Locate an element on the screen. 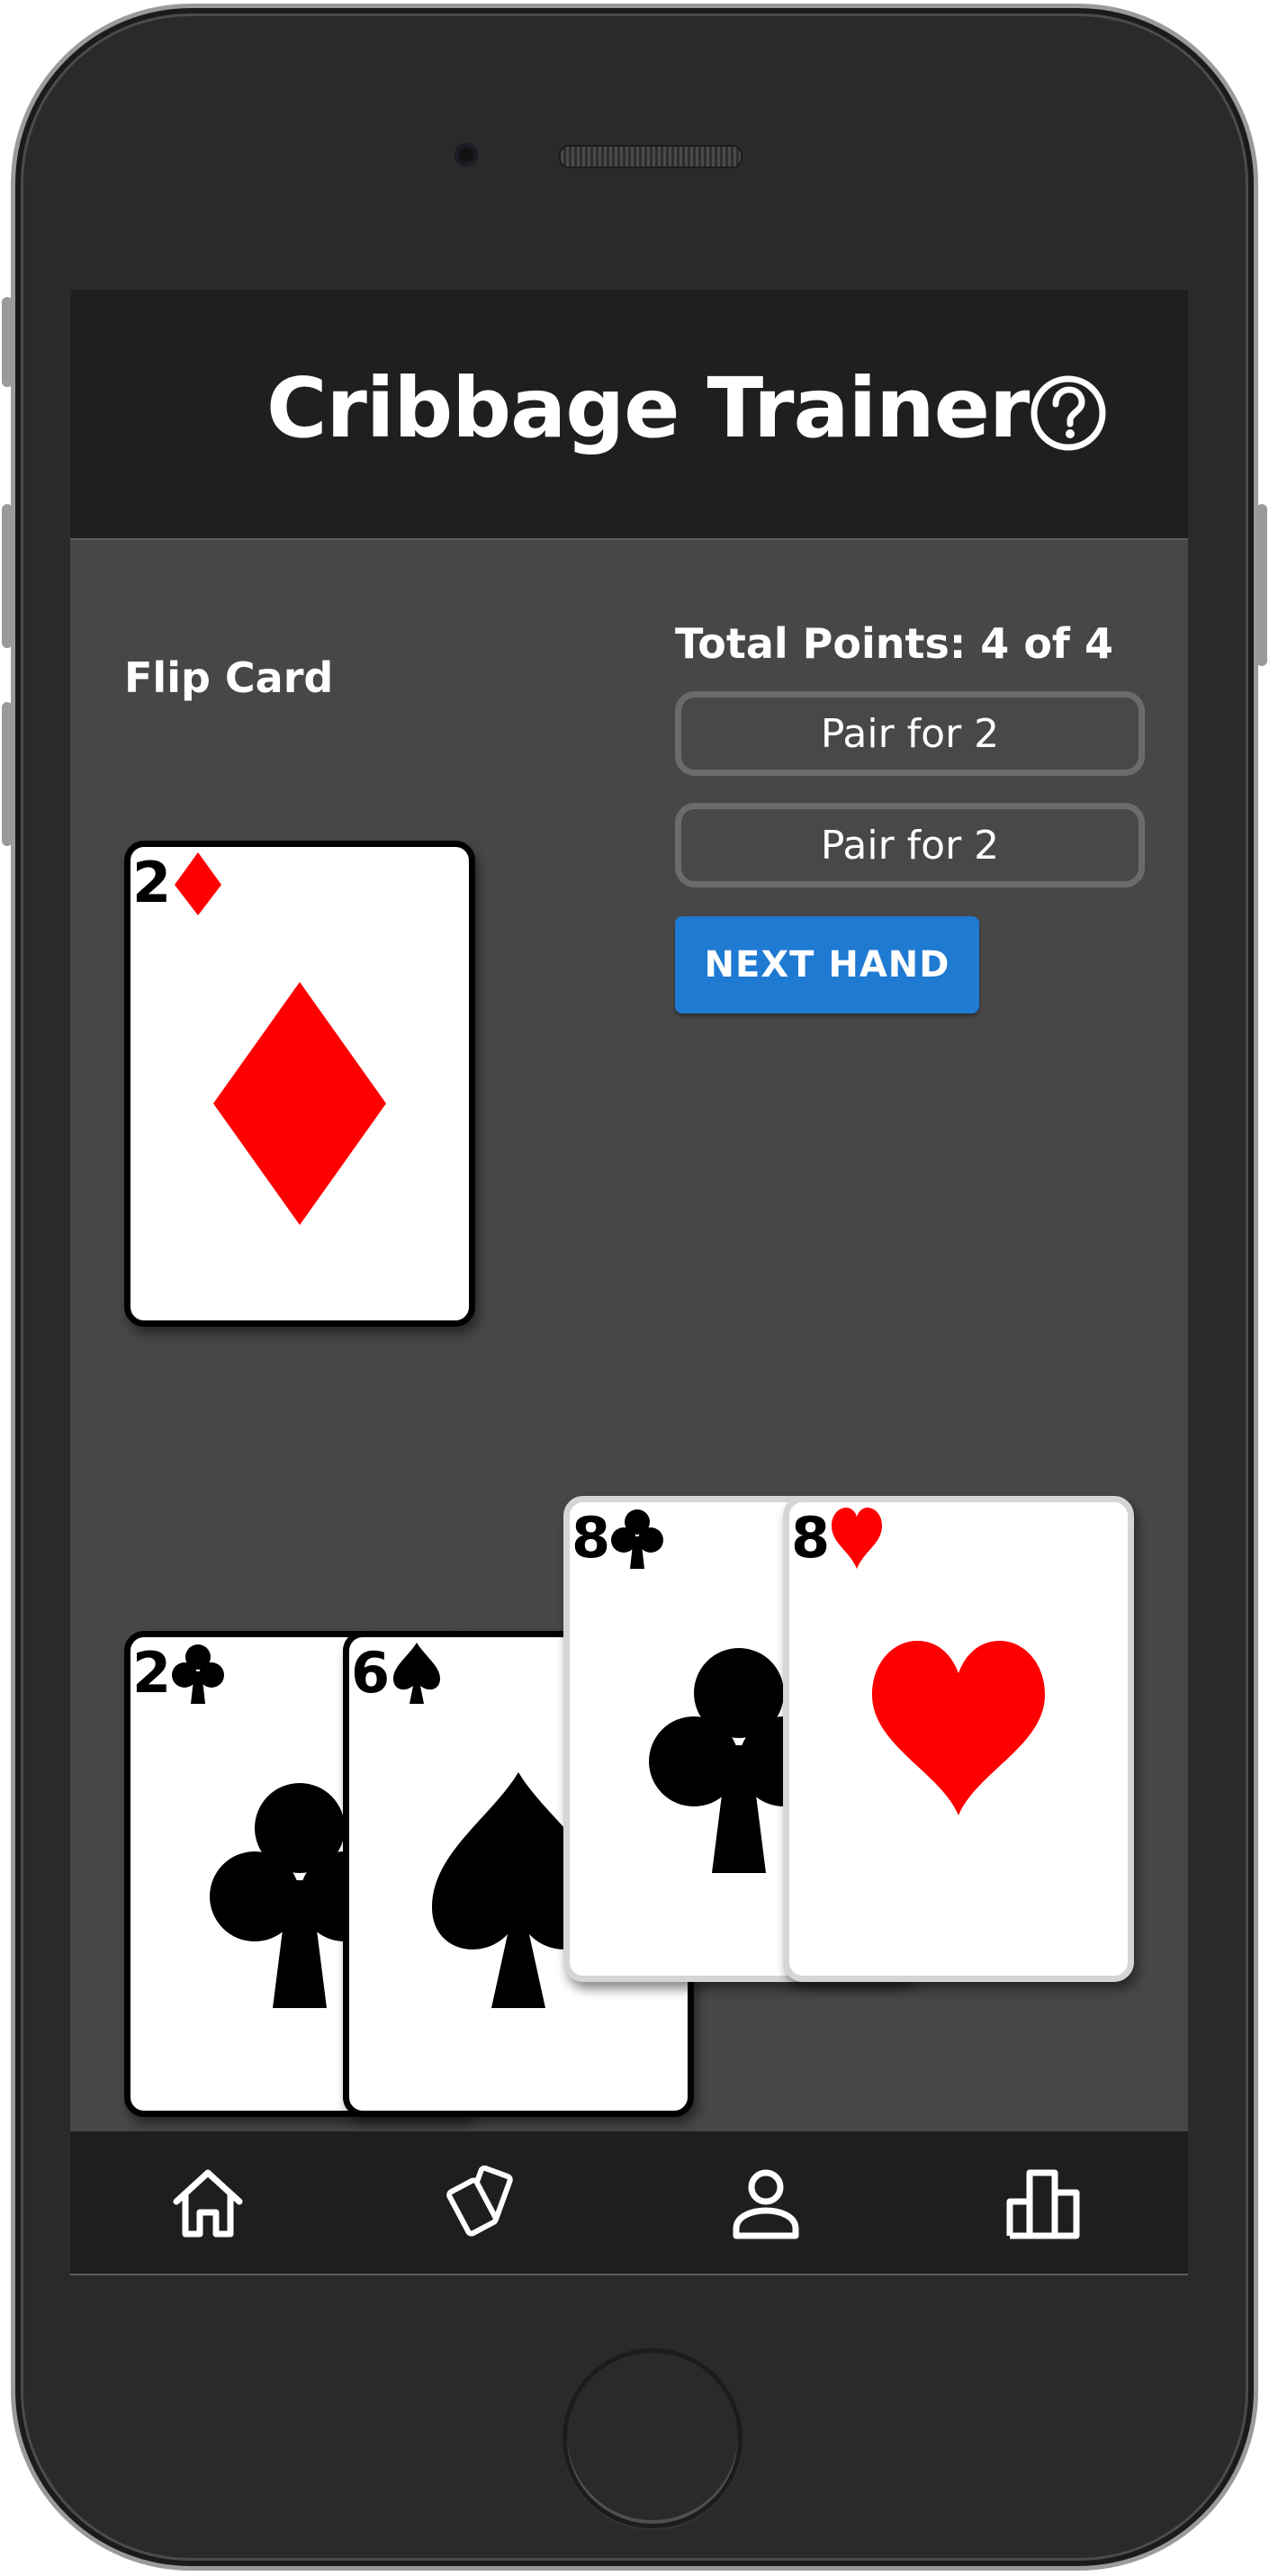 The height and width of the screenshot is (2576, 1269). person-icon is located at coordinates (765, 2202).